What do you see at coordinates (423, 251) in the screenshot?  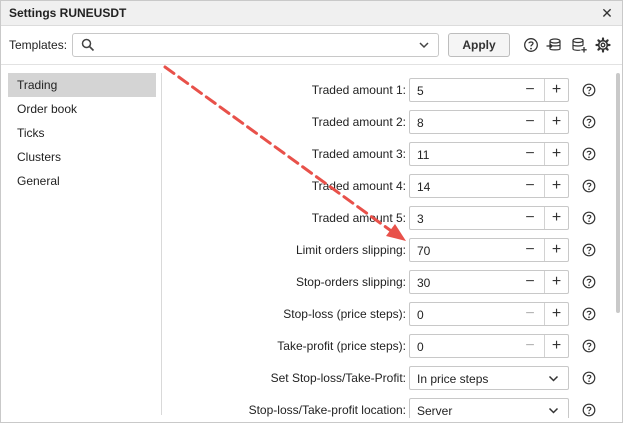 I see `stepper-value: 70` at bounding box center [423, 251].